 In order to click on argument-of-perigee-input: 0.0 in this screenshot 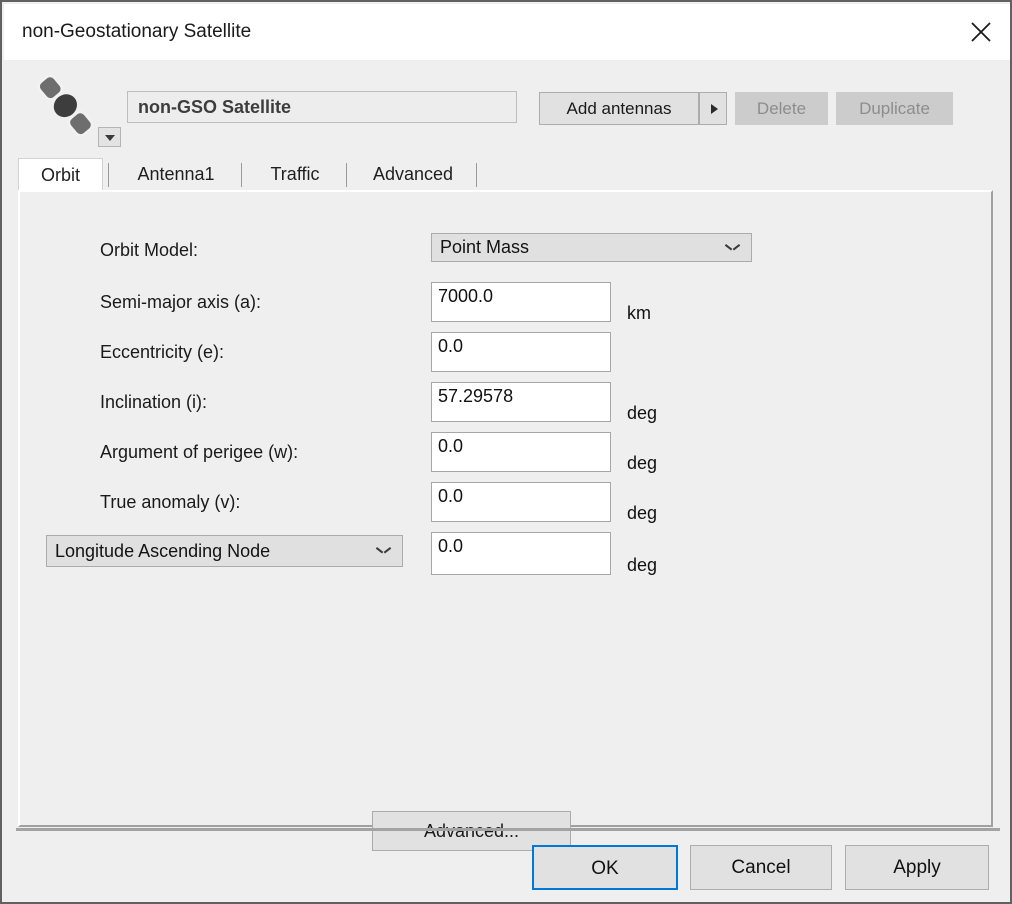, I will do `click(521, 452)`.